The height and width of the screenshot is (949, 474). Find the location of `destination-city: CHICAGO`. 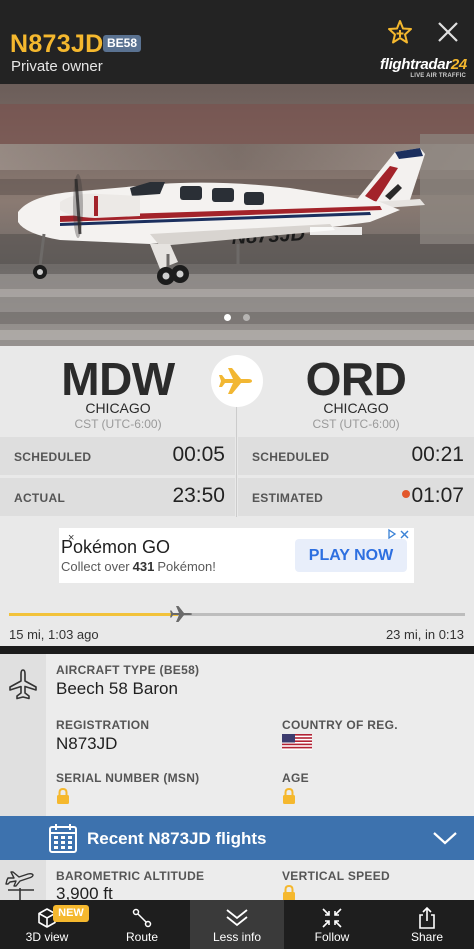

destination-city: CHICAGO is located at coordinates (356, 408).